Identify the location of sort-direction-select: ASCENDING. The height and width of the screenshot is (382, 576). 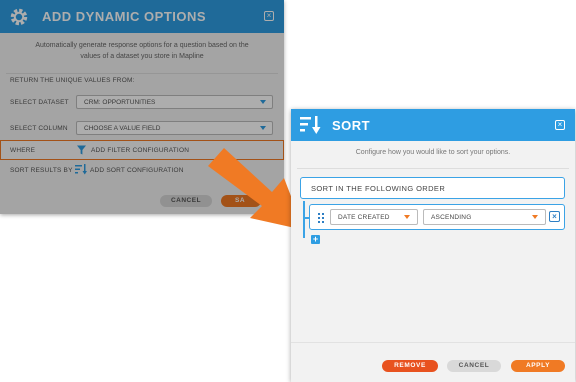
(484, 217).